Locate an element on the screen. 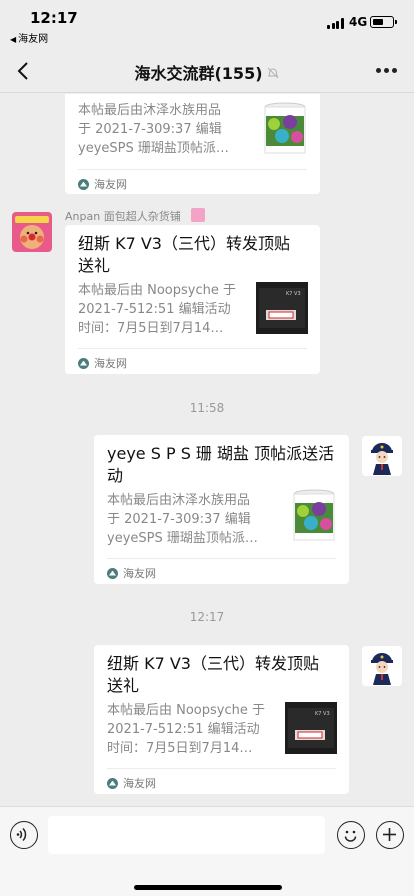 The height and width of the screenshot is (896, 414). message-timestamp: 12:17 is located at coordinates (207, 617).